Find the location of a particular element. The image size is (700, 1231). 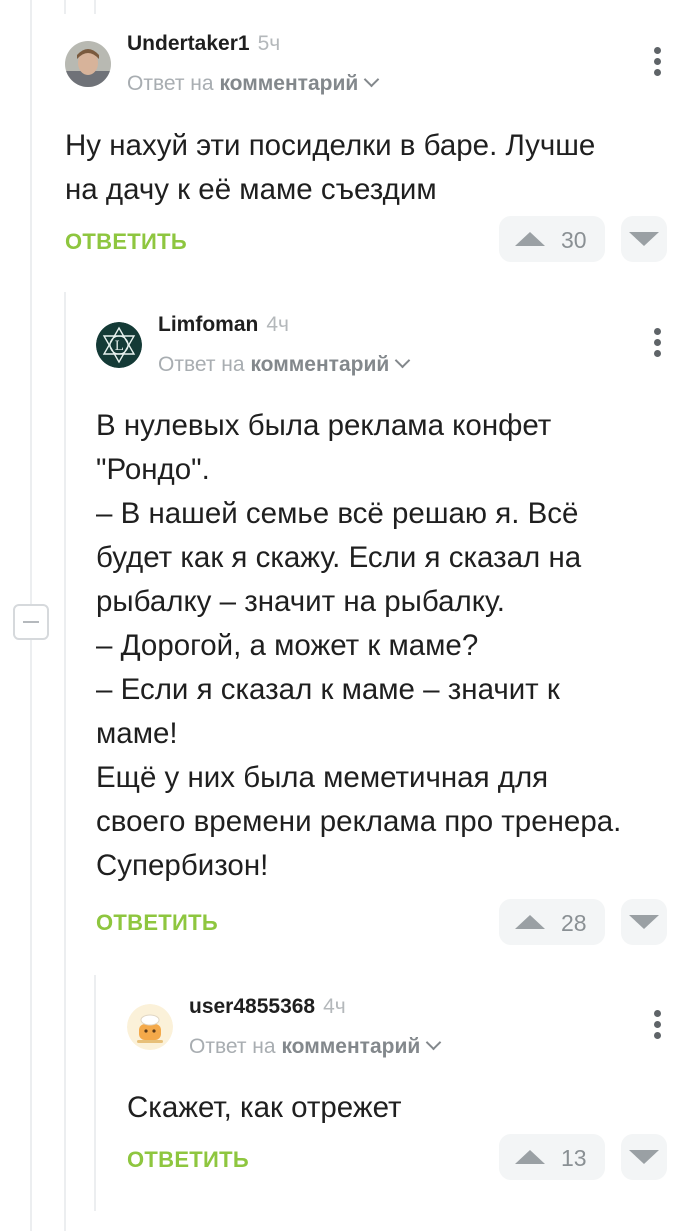

author-name: Limfoman is located at coordinates (208, 324).